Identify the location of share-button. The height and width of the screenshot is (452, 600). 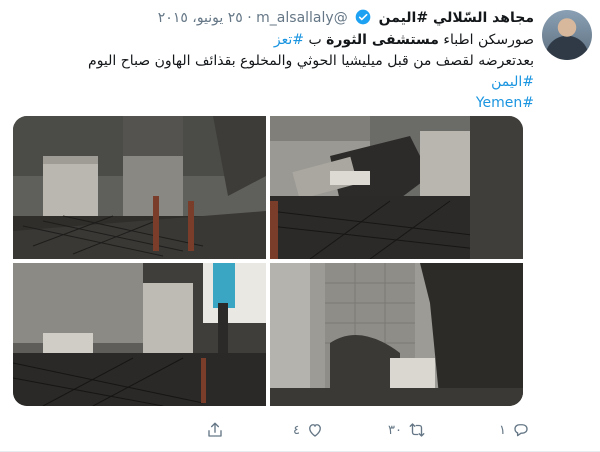
(215, 430).